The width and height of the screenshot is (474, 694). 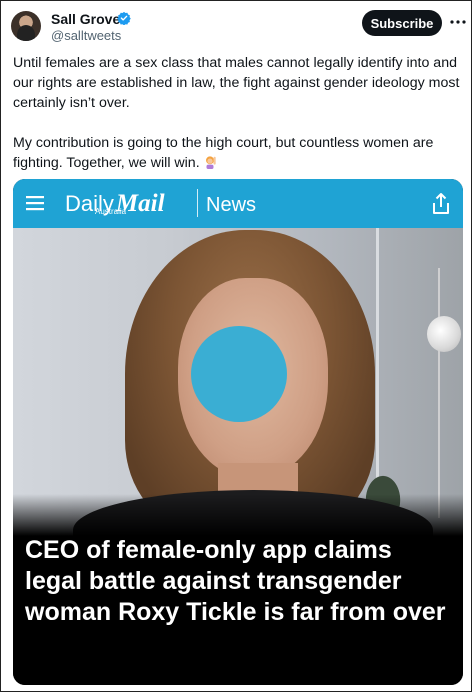 I want to click on author-name: Sall Grover, so click(x=88, y=19).